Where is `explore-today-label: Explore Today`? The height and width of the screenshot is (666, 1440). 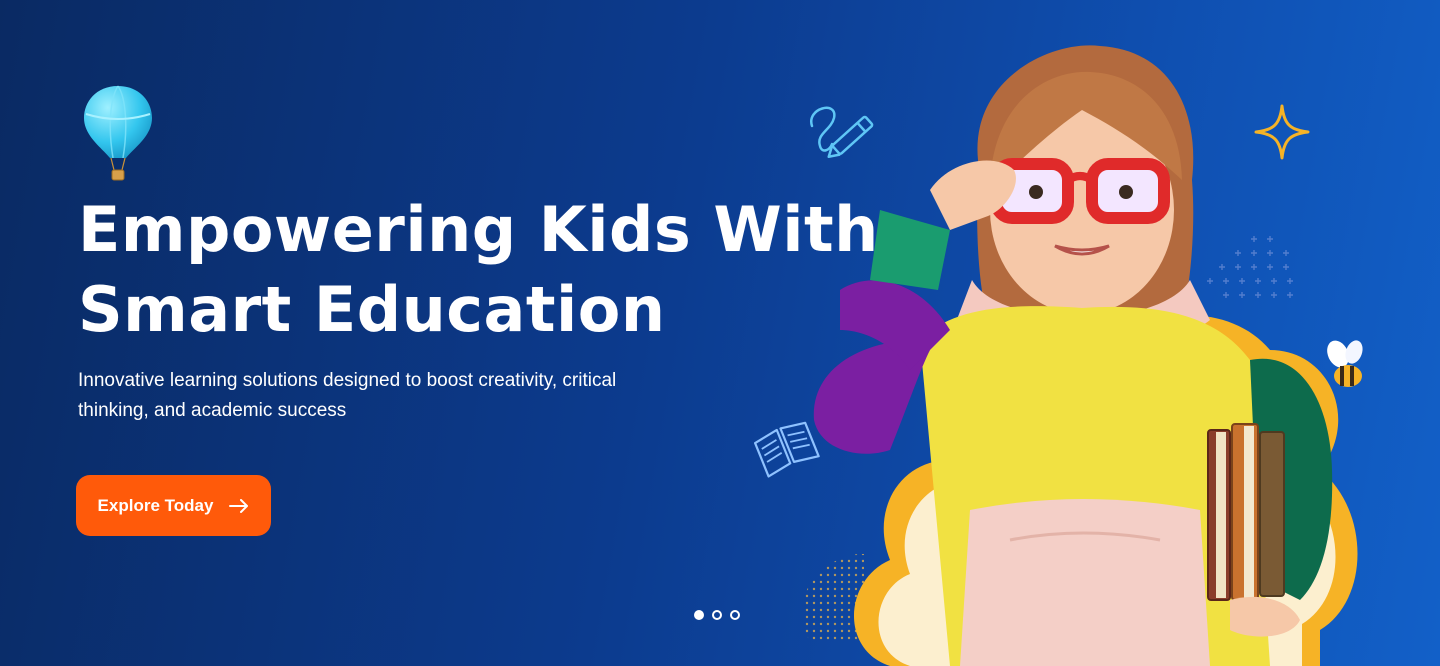 explore-today-label: Explore Today is located at coordinates (155, 505).